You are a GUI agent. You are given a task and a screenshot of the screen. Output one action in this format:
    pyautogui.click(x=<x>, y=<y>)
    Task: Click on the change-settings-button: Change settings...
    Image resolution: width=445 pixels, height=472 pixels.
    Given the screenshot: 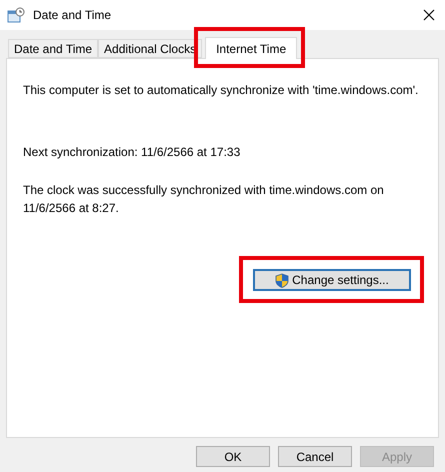 What is the action you would take?
    pyautogui.click(x=332, y=280)
    